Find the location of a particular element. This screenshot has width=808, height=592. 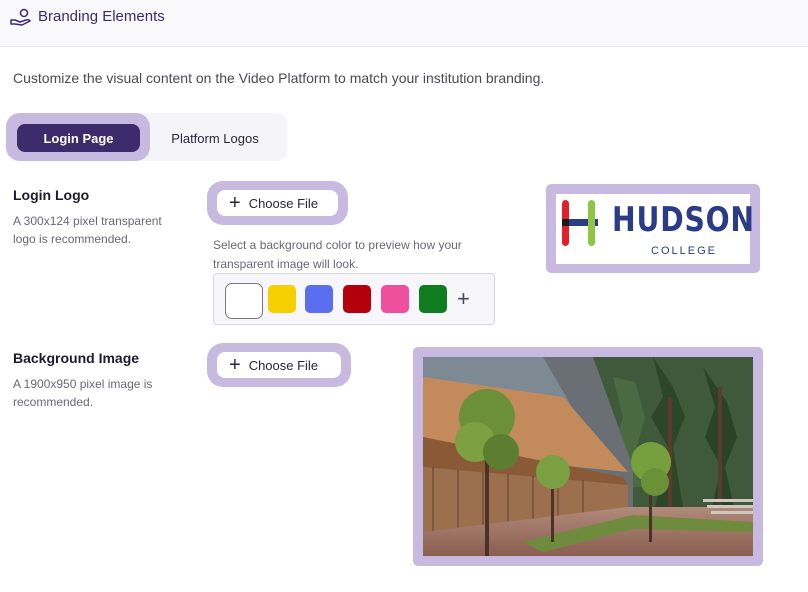

tab-login-page: Login Page is located at coordinates (78, 138).